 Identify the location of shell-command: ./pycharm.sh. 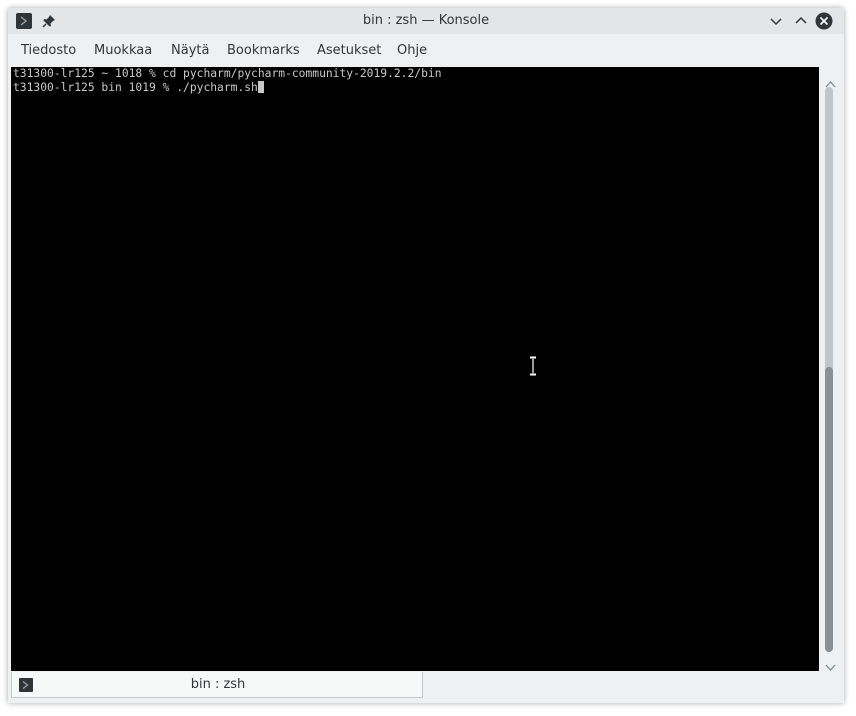
(217, 87).